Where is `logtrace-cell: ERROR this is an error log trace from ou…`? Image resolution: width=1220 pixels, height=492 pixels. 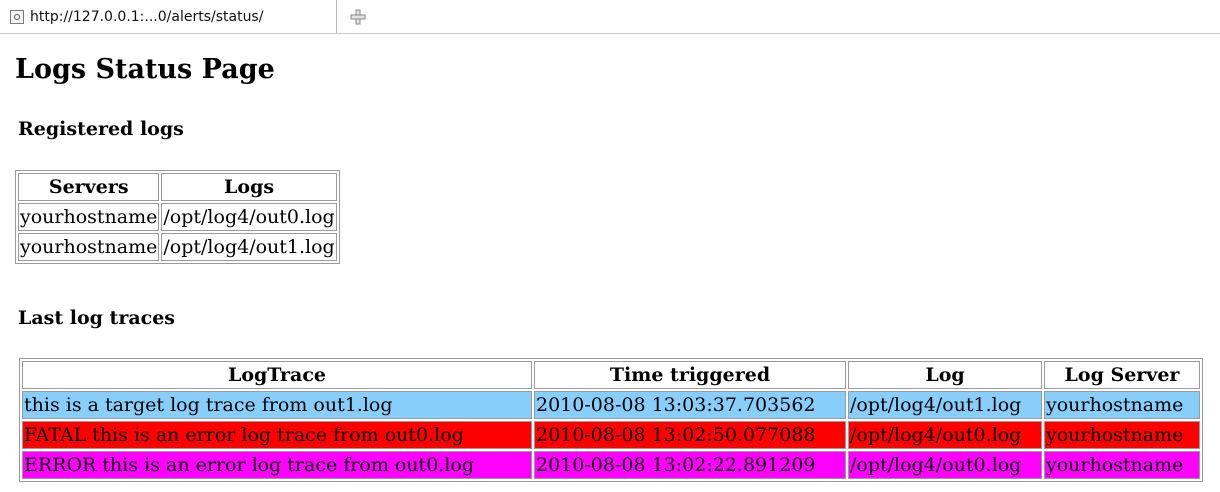
logtrace-cell: ERROR this is an error log trace from ou… is located at coordinates (277, 465).